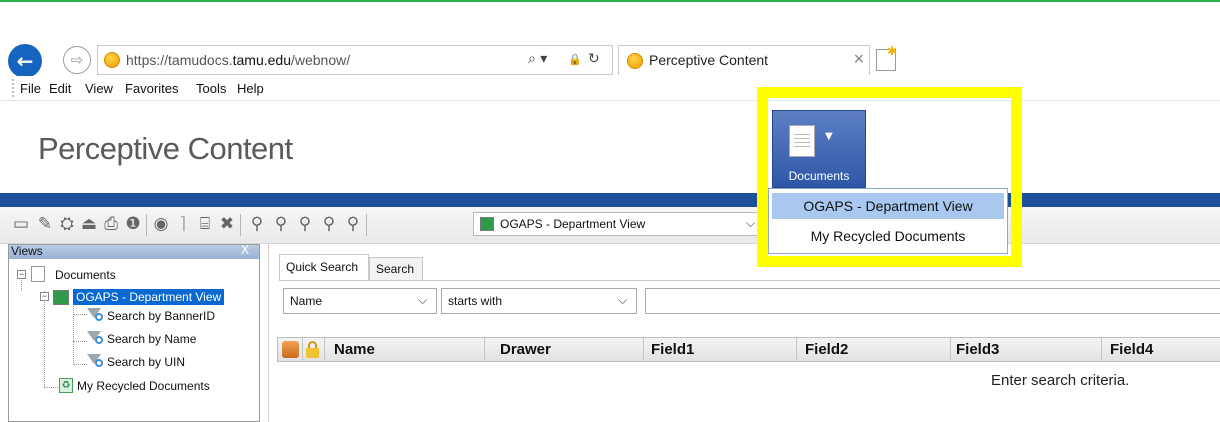  What do you see at coordinates (575, 59) in the screenshot?
I see `lock-icon: 🔒` at bounding box center [575, 59].